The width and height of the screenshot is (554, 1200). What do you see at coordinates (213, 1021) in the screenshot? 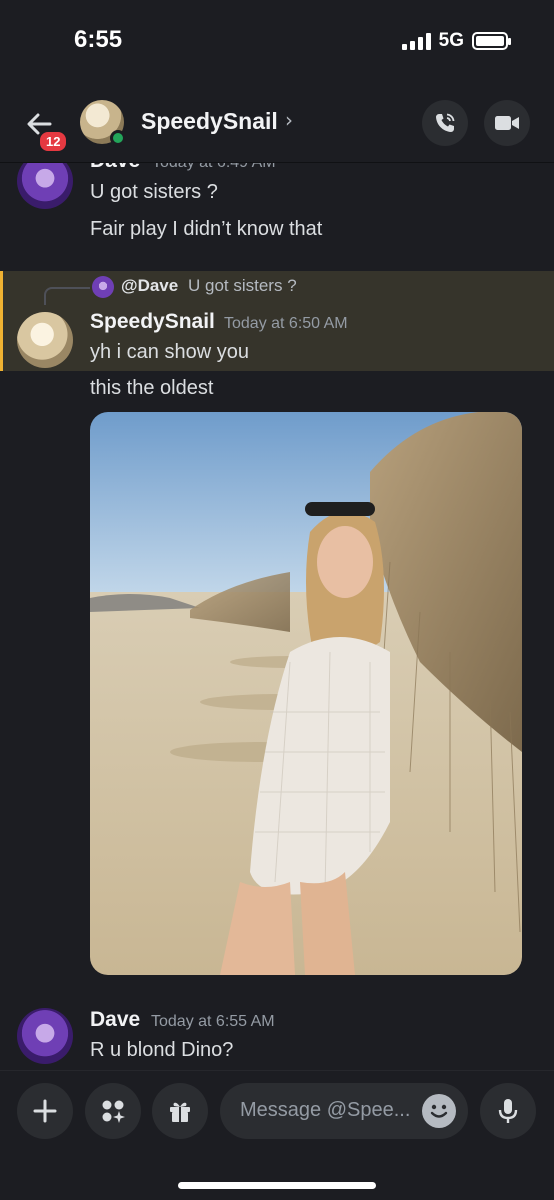
I see `message-timestamp: Today at 6:55 AM` at bounding box center [213, 1021].